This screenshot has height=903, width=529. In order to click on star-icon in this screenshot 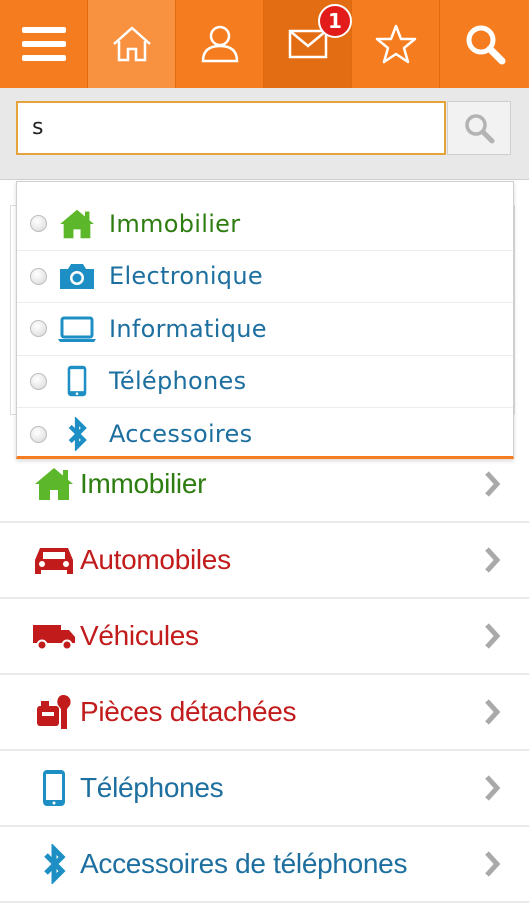, I will do `click(395, 44)`.